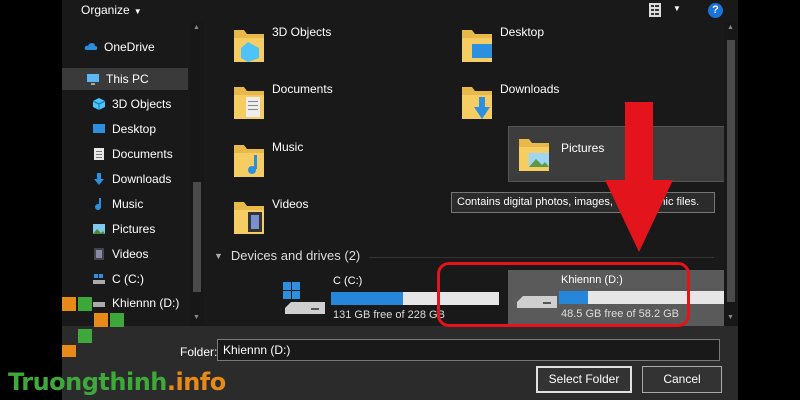 The height and width of the screenshot is (400, 800). Describe the element at coordinates (731, 171) in the screenshot. I see `content-scroll-thumb` at that location.